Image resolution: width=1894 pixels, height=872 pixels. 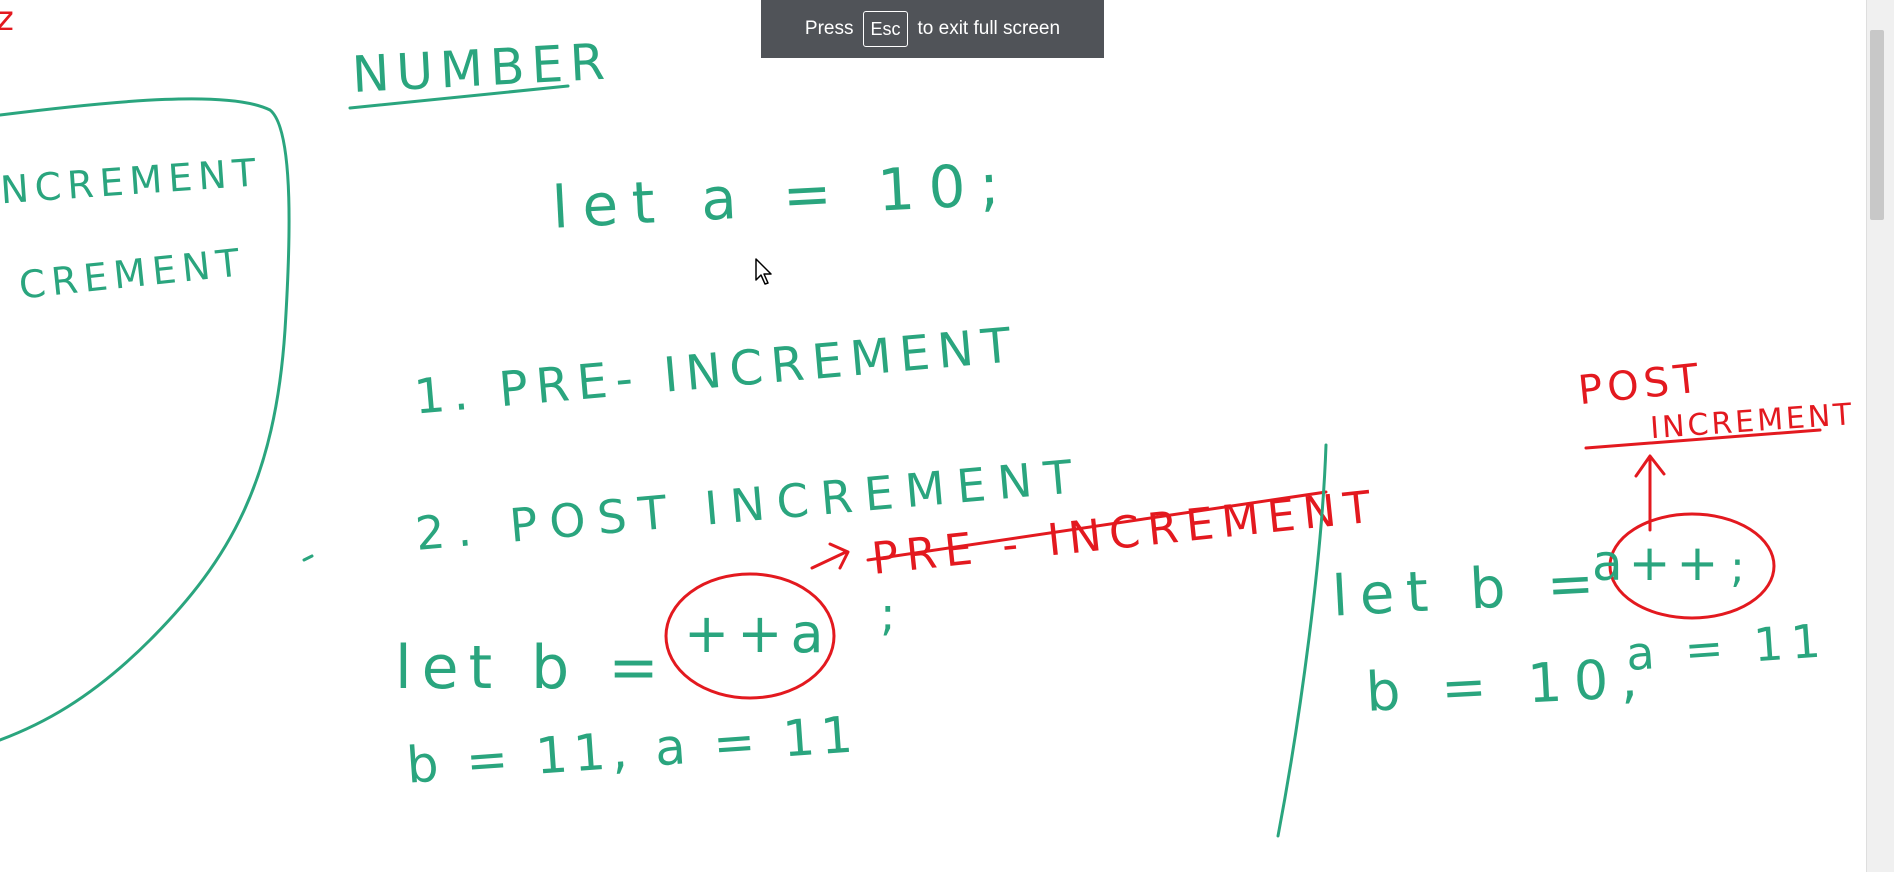 What do you see at coordinates (1880, 436) in the screenshot?
I see `vertical-scrollbar` at bounding box center [1880, 436].